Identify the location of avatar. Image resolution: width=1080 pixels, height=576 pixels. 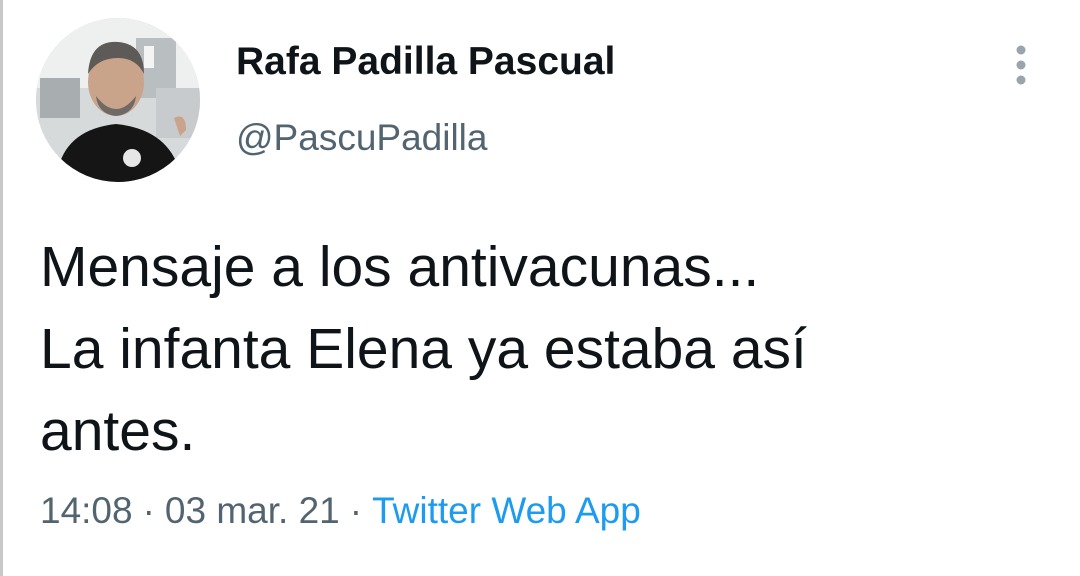
(118, 100).